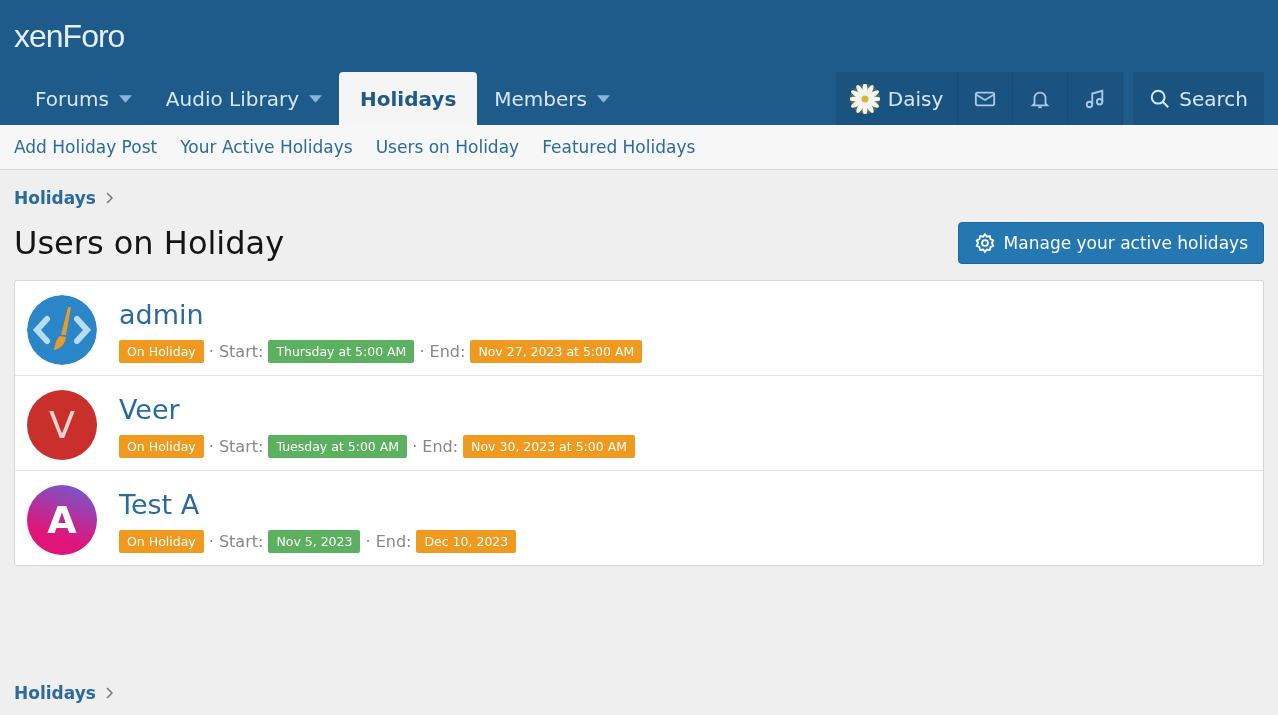 This screenshot has width=1278, height=715. Describe the element at coordinates (69, 36) in the screenshot. I see `site-logo: xenForo` at that location.